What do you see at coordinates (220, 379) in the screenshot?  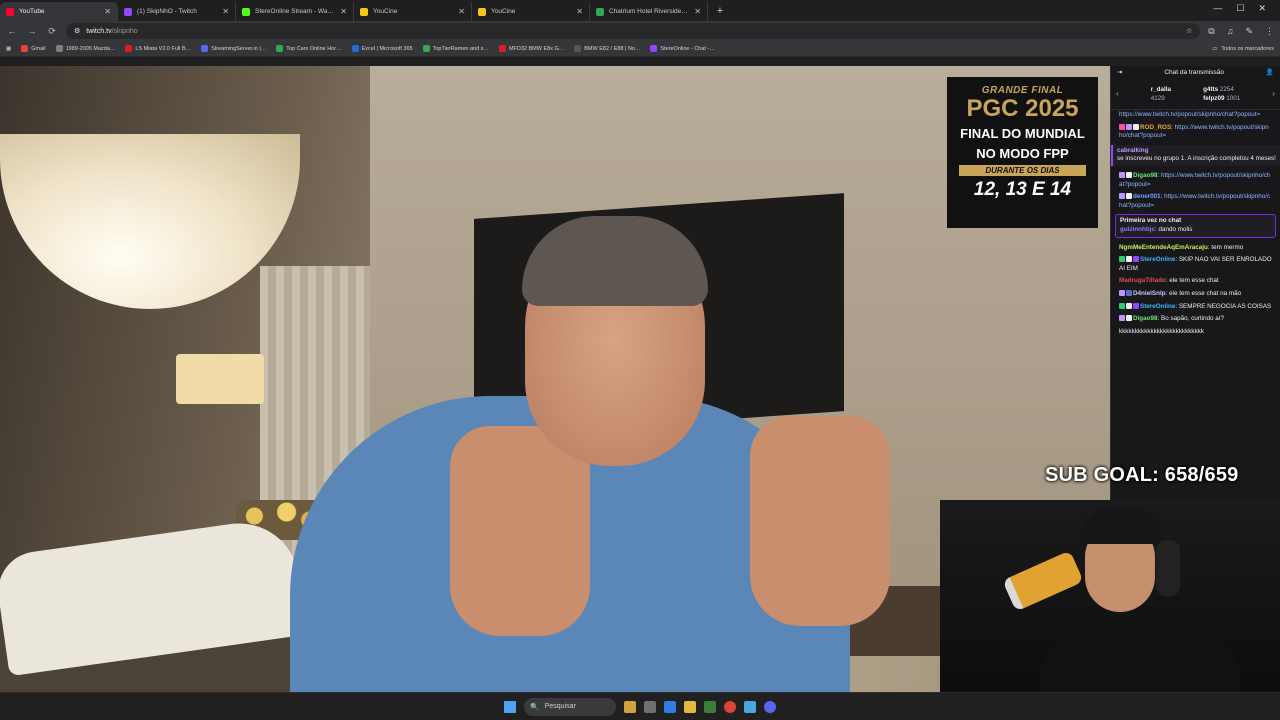 I see `video-scene-lamp-small` at bounding box center [220, 379].